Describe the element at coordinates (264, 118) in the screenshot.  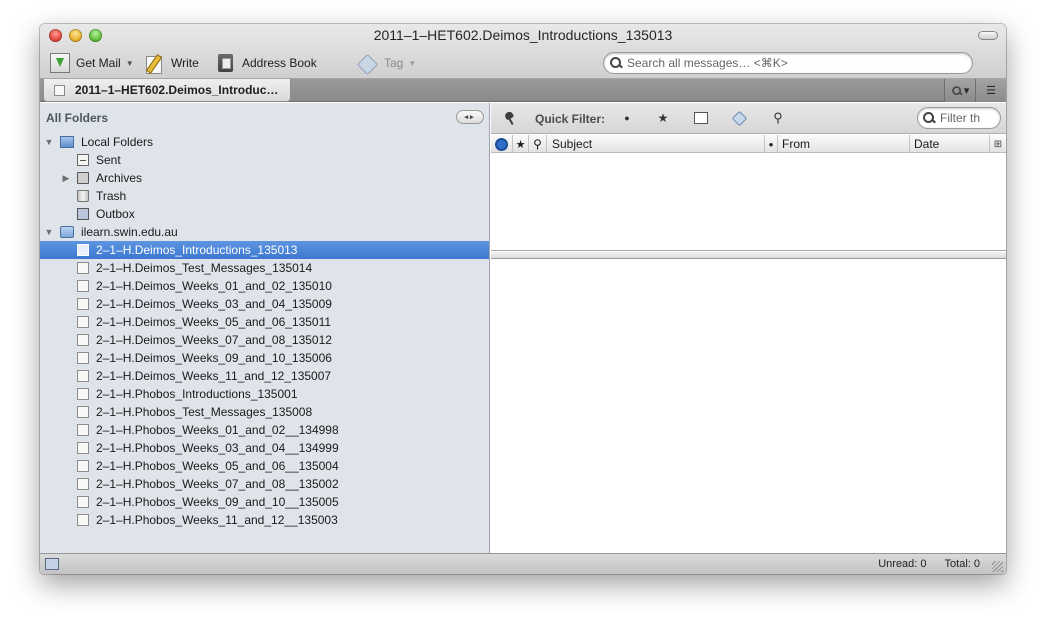
I see `folder-pane-header: All Folders ◂▸` at that location.